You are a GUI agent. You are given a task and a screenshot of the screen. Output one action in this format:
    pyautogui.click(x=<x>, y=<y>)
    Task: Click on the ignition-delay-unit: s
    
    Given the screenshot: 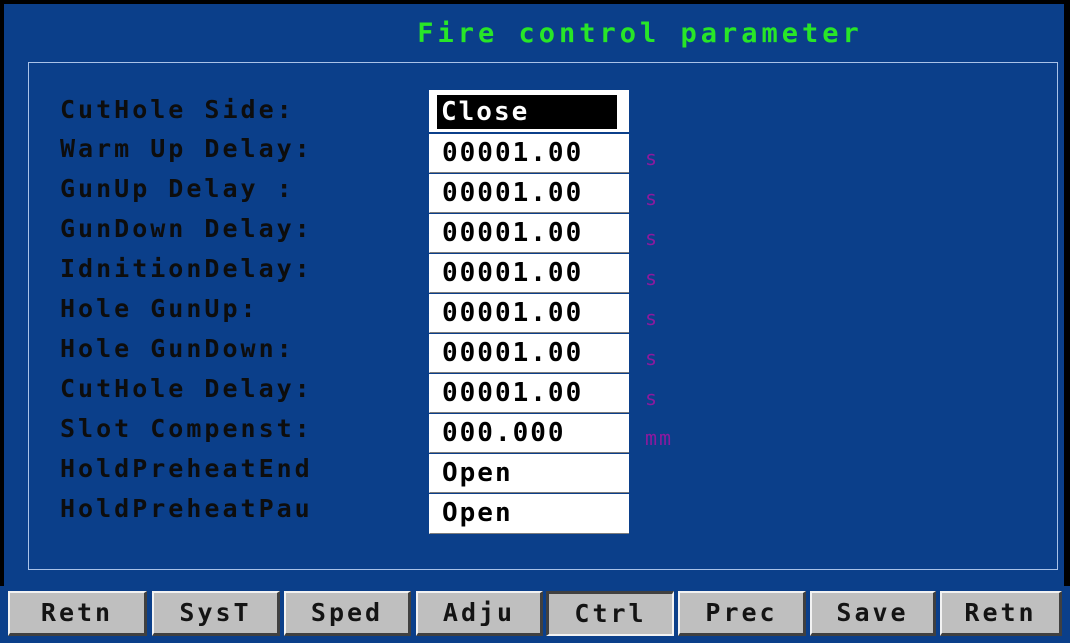 What is the action you would take?
    pyautogui.click(x=652, y=278)
    